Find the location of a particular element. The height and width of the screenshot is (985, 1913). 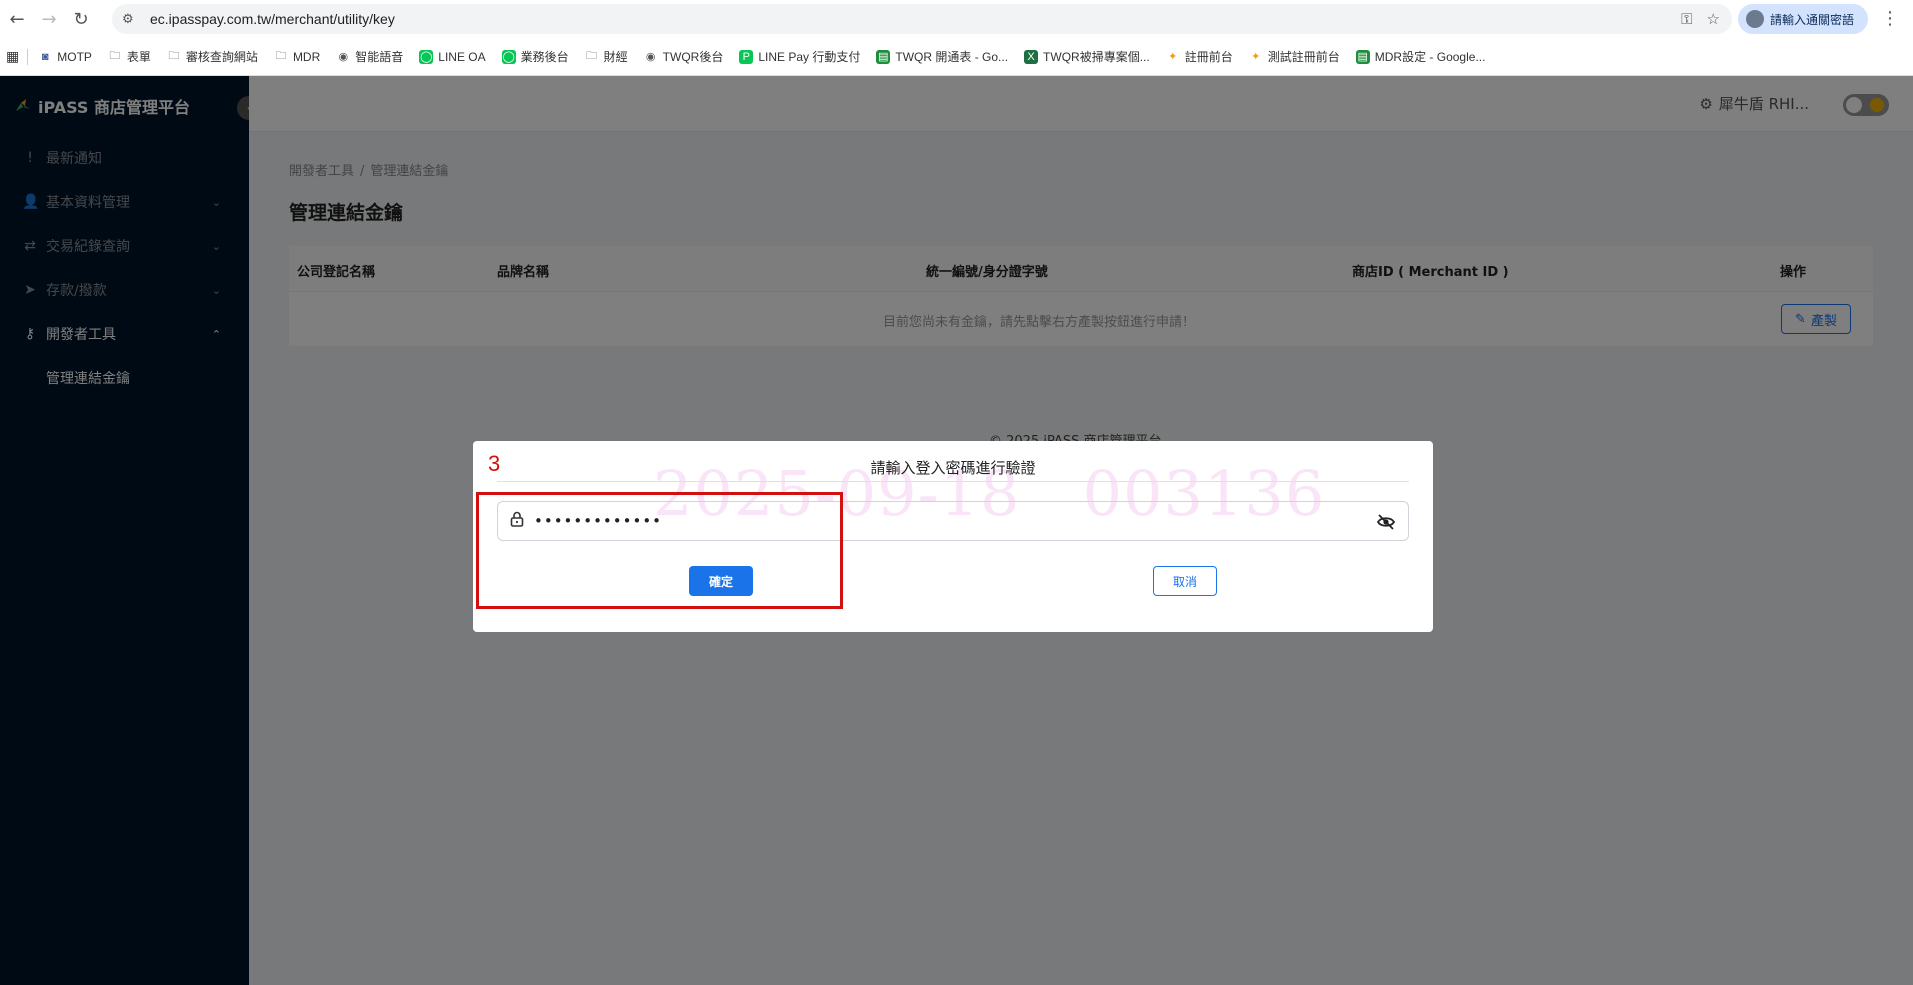

dialog-title: 請輸入登入密碼進行驗證 is located at coordinates (953, 468).